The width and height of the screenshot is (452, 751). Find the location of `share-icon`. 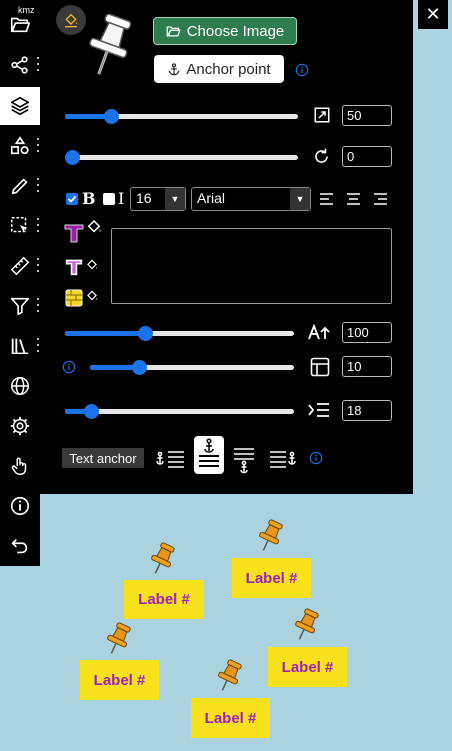

share-icon is located at coordinates (19, 65).